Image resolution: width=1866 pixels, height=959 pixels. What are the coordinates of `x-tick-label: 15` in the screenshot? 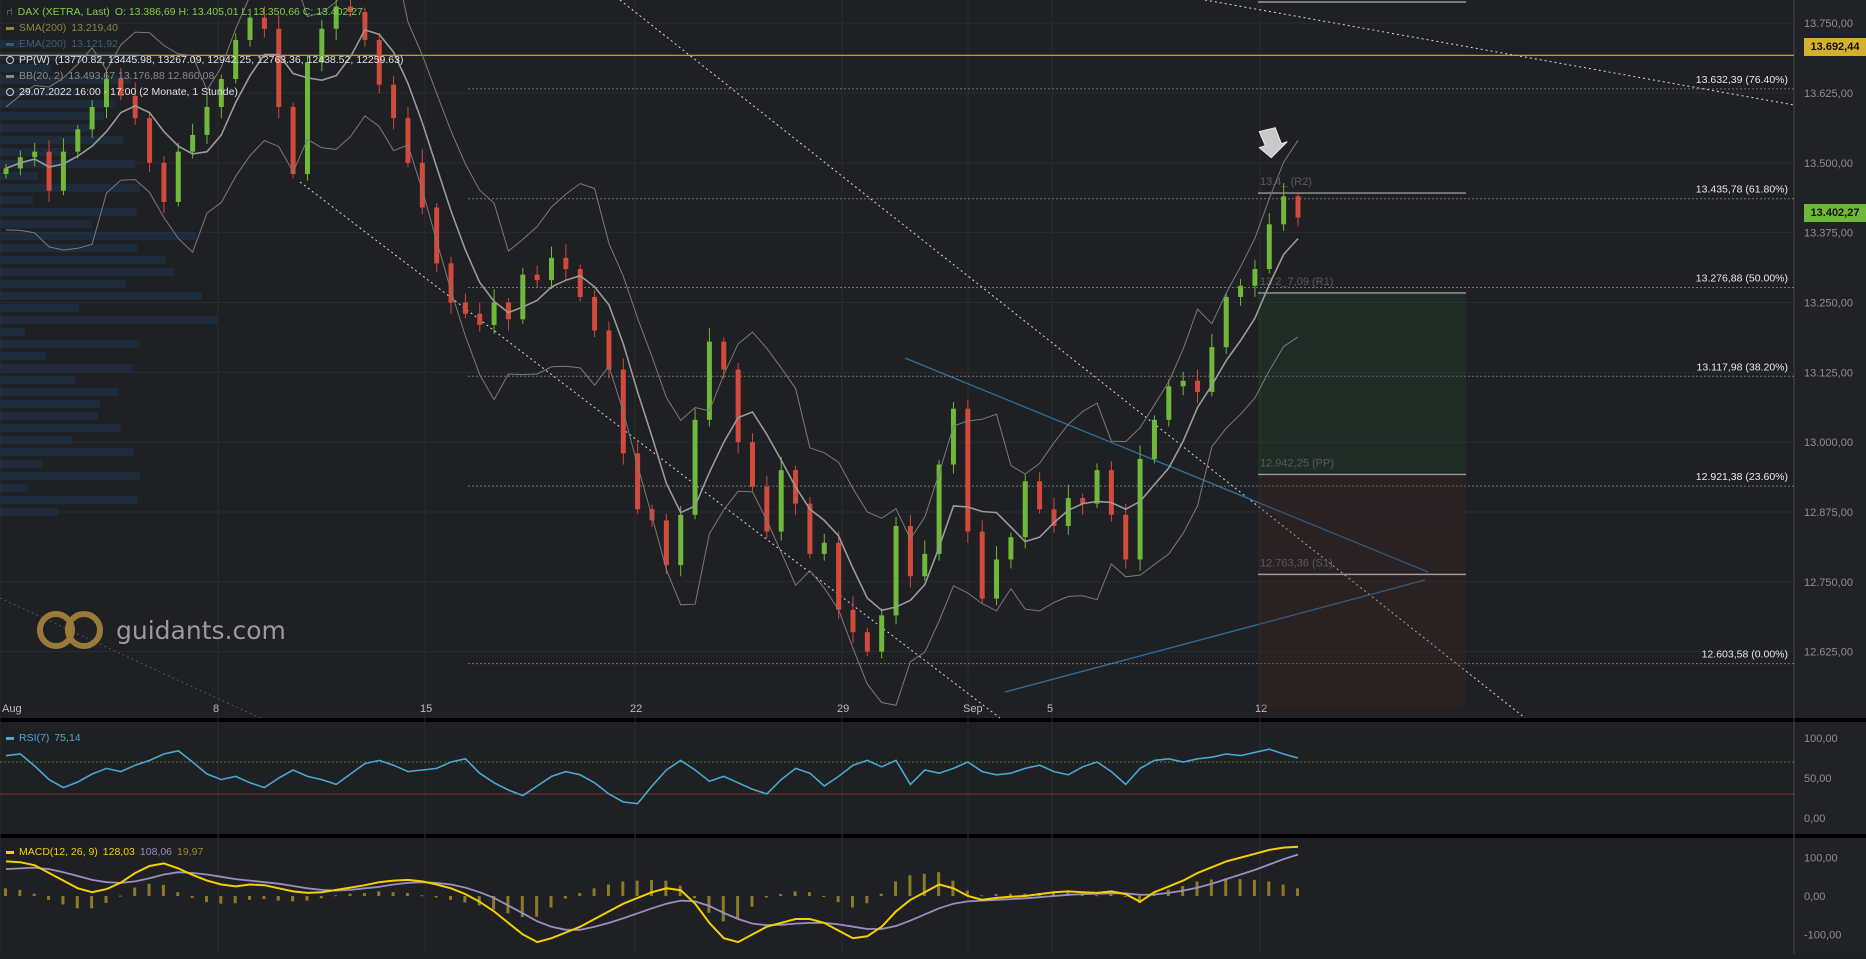 It's located at (426, 709).